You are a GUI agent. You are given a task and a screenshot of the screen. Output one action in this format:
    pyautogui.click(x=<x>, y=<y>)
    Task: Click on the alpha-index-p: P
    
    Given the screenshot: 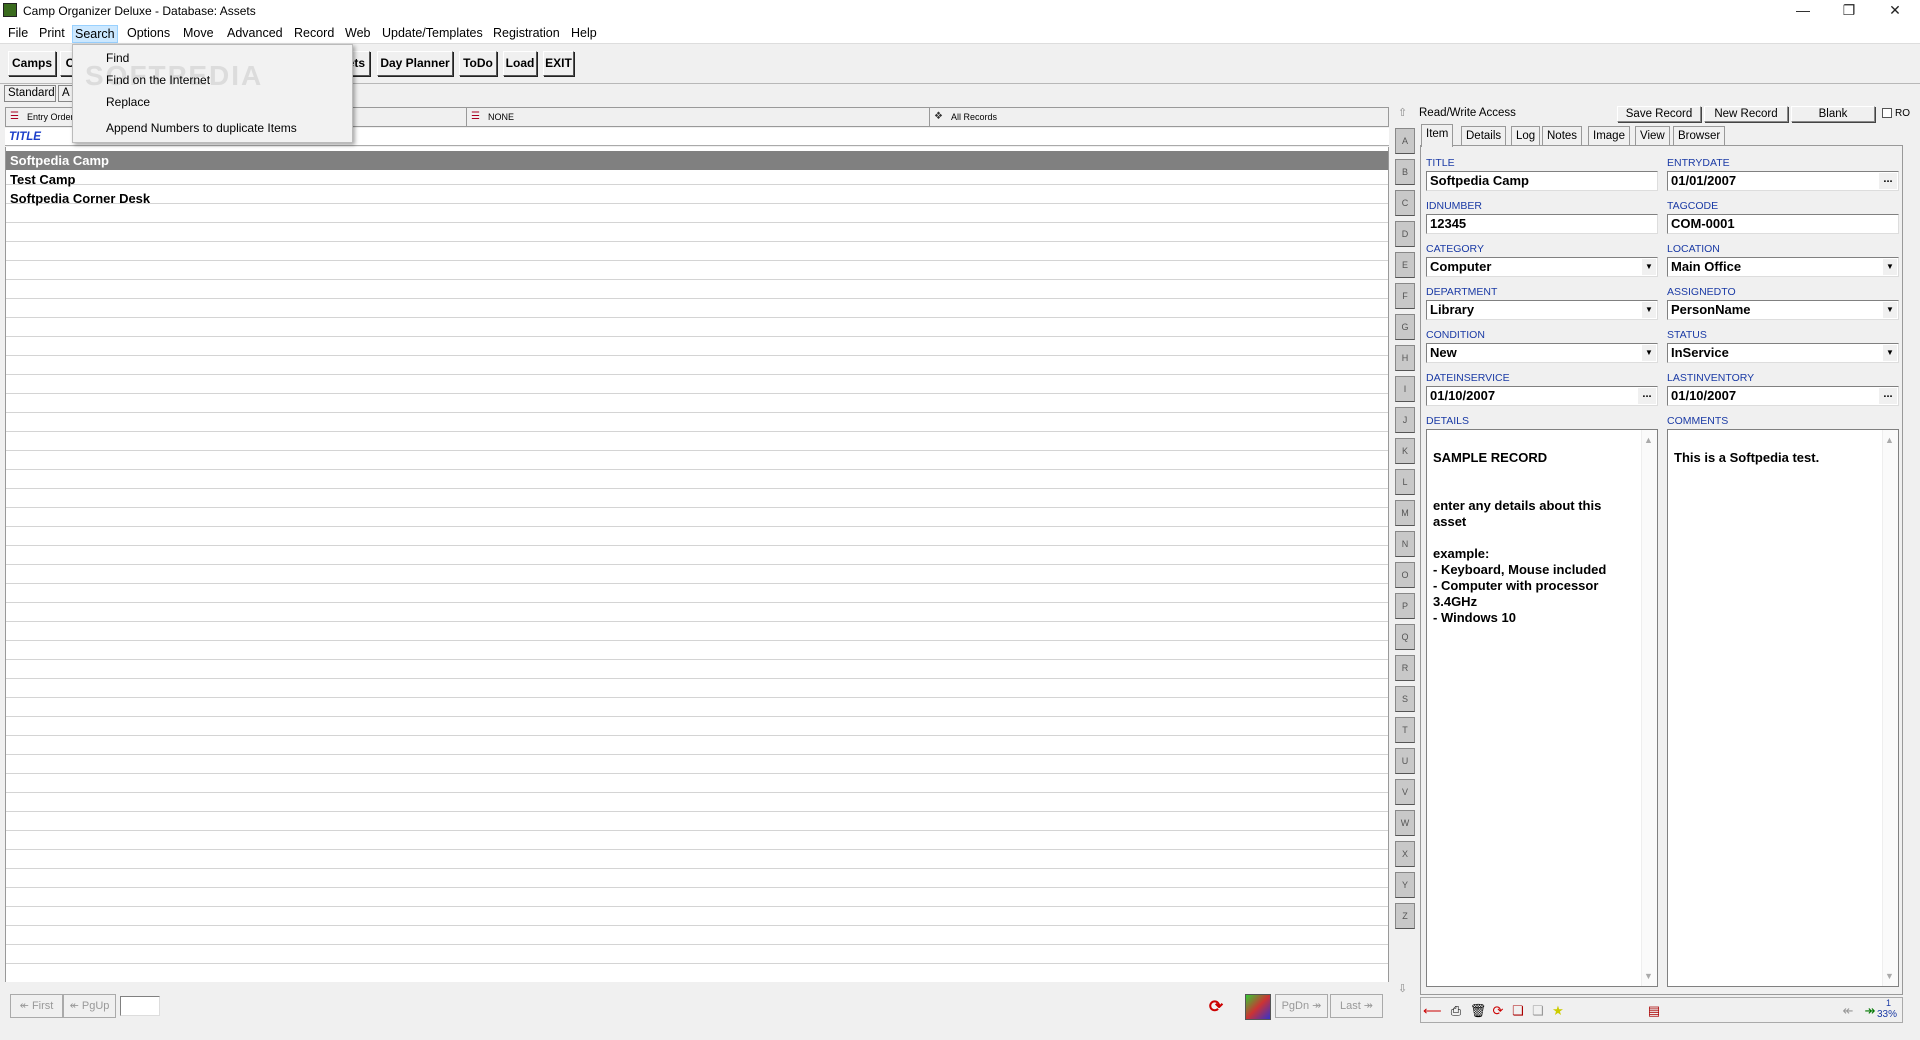 What is the action you would take?
    pyautogui.click(x=1405, y=606)
    